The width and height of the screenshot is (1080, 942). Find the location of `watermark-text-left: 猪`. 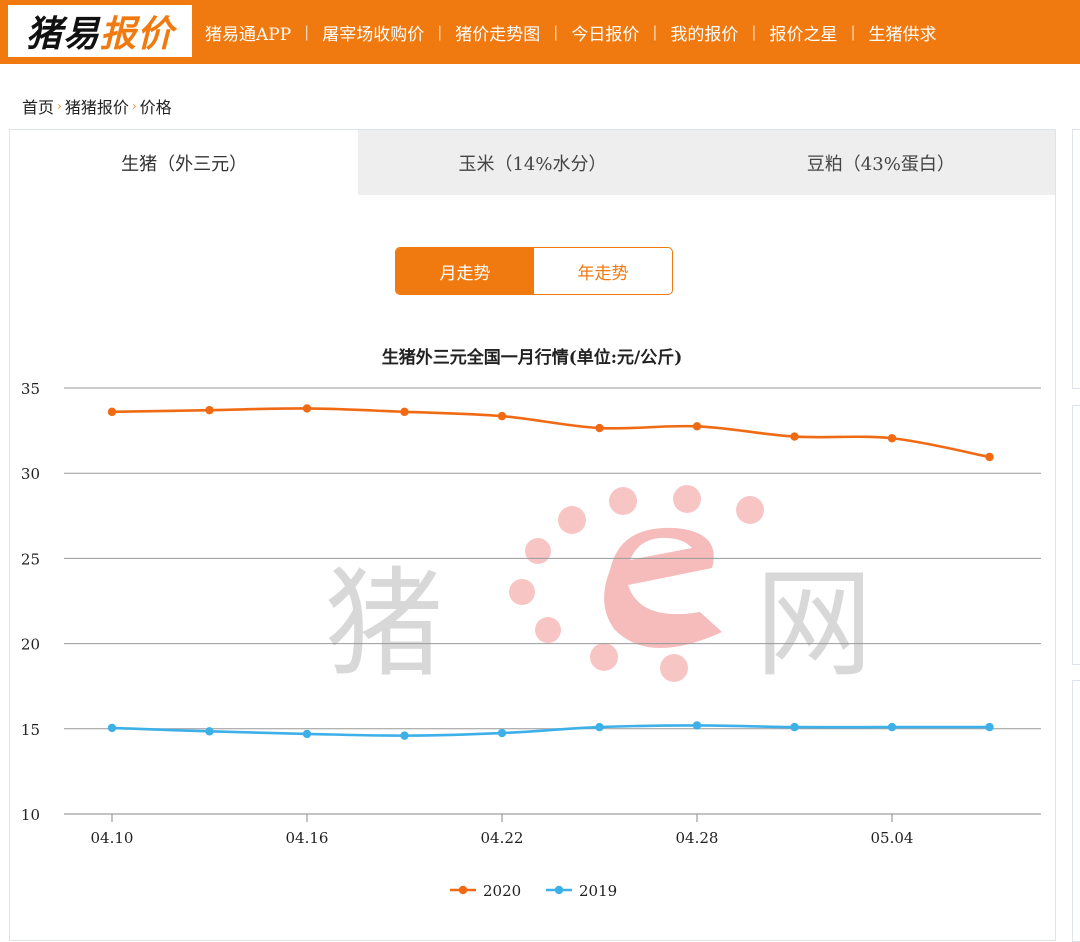

watermark-text-left: 猪 is located at coordinates (384, 624).